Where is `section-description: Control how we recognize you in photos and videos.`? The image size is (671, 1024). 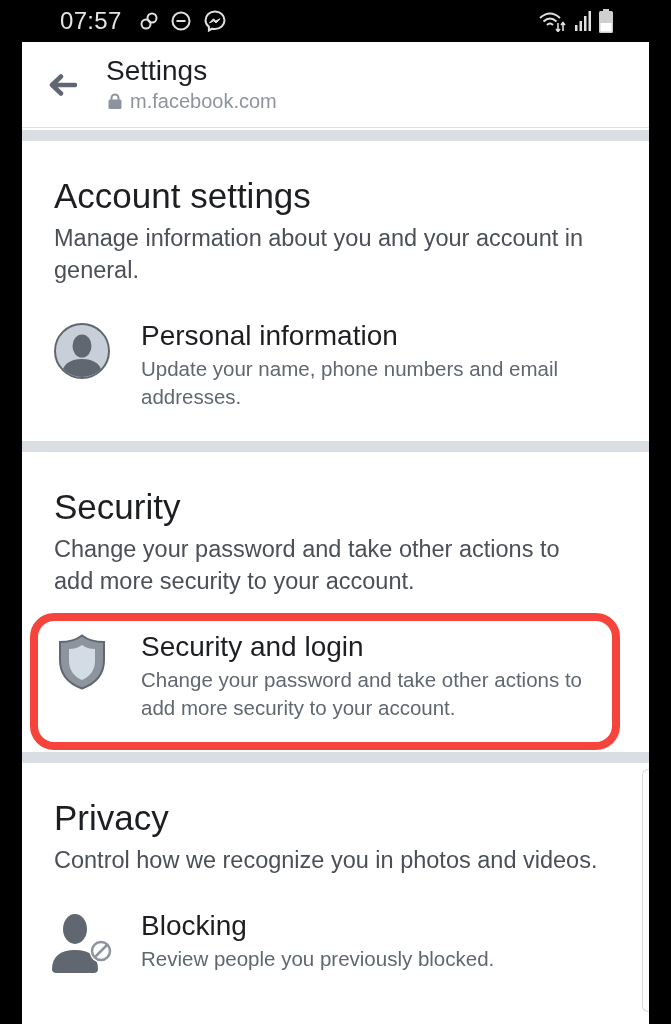 section-description: Control how we recognize you in photos and videos. is located at coordinates (326, 860).